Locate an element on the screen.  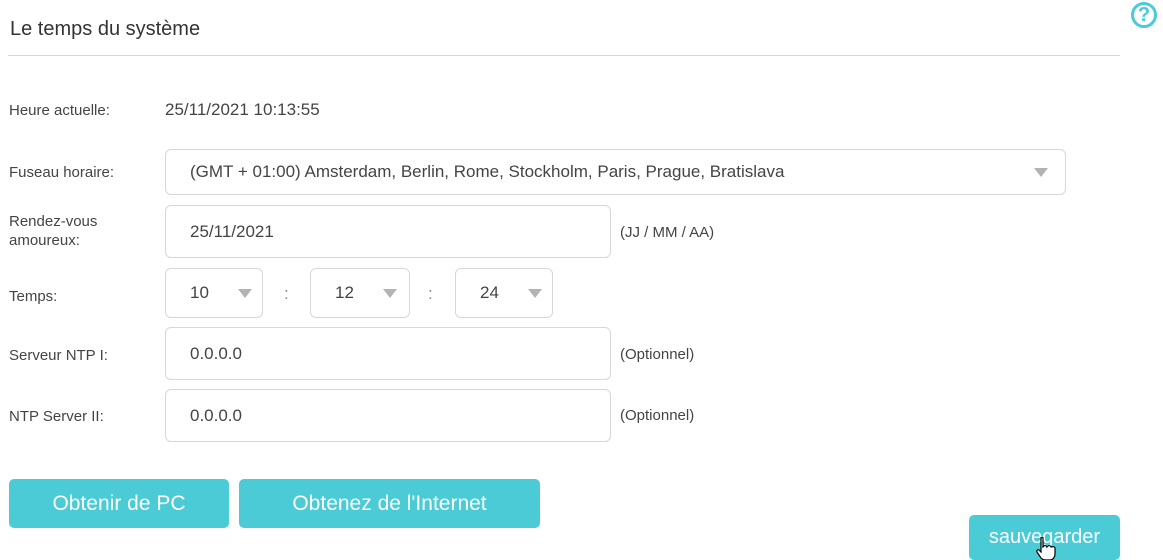
date-input-value: 25/11/2021 is located at coordinates (232, 231).